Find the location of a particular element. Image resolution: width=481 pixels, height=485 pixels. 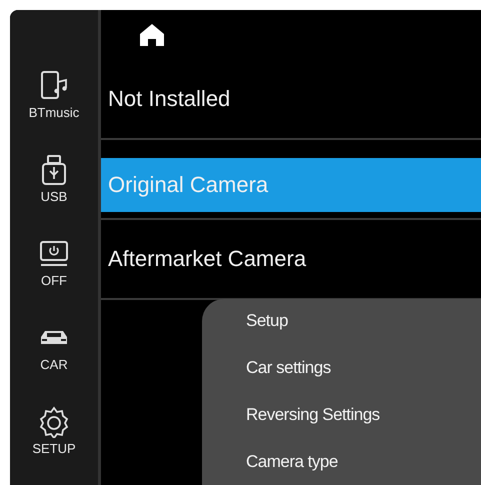

phone-music-icon is located at coordinates (54, 86).